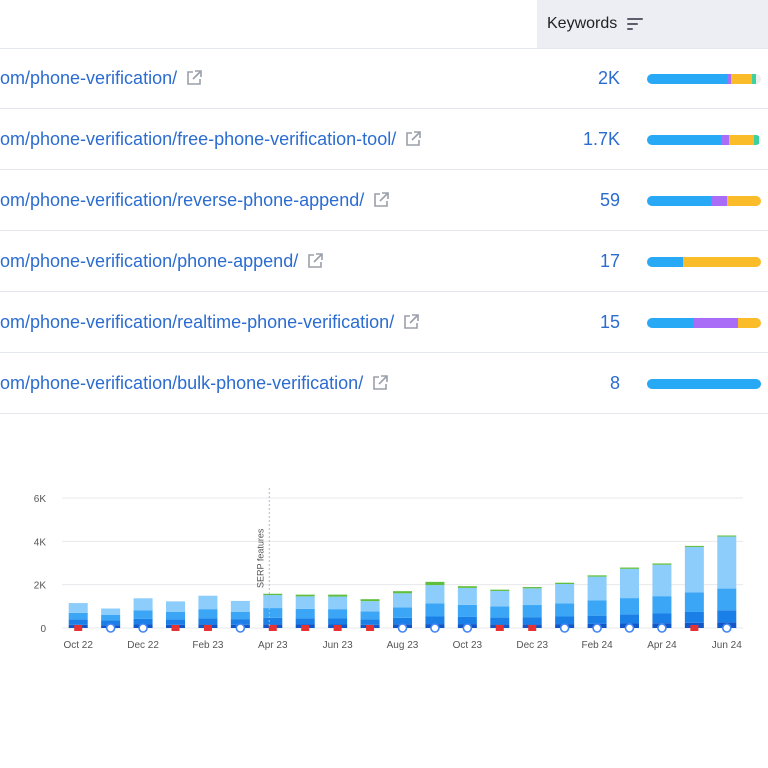 The height and width of the screenshot is (768, 768). Describe the element at coordinates (43, 629) in the screenshot. I see `y-tick-label: 0` at that location.